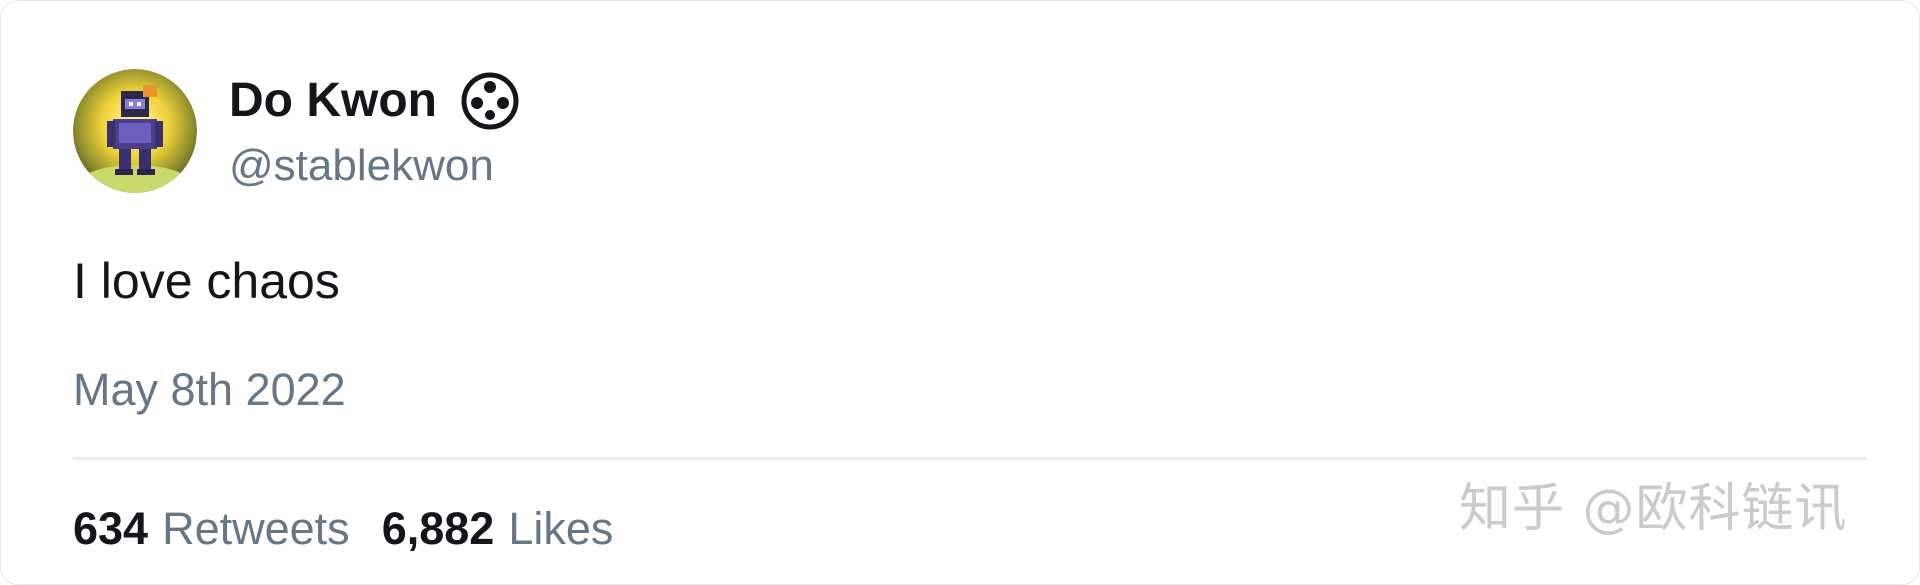  I want to click on author-names: Do Kwon @stablekwon, so click(375, 131).